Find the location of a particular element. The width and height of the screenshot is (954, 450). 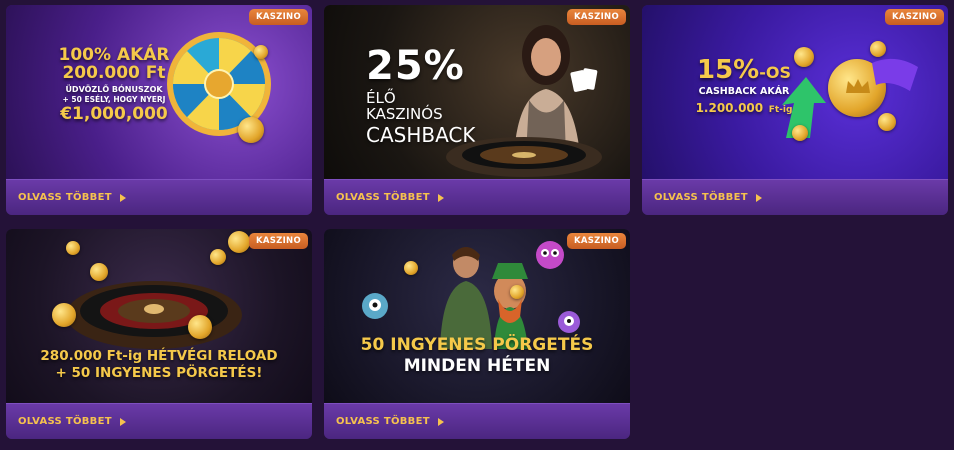

promo-subtitle: MINDEN HÉTEN is located at coordinates (477, 365).